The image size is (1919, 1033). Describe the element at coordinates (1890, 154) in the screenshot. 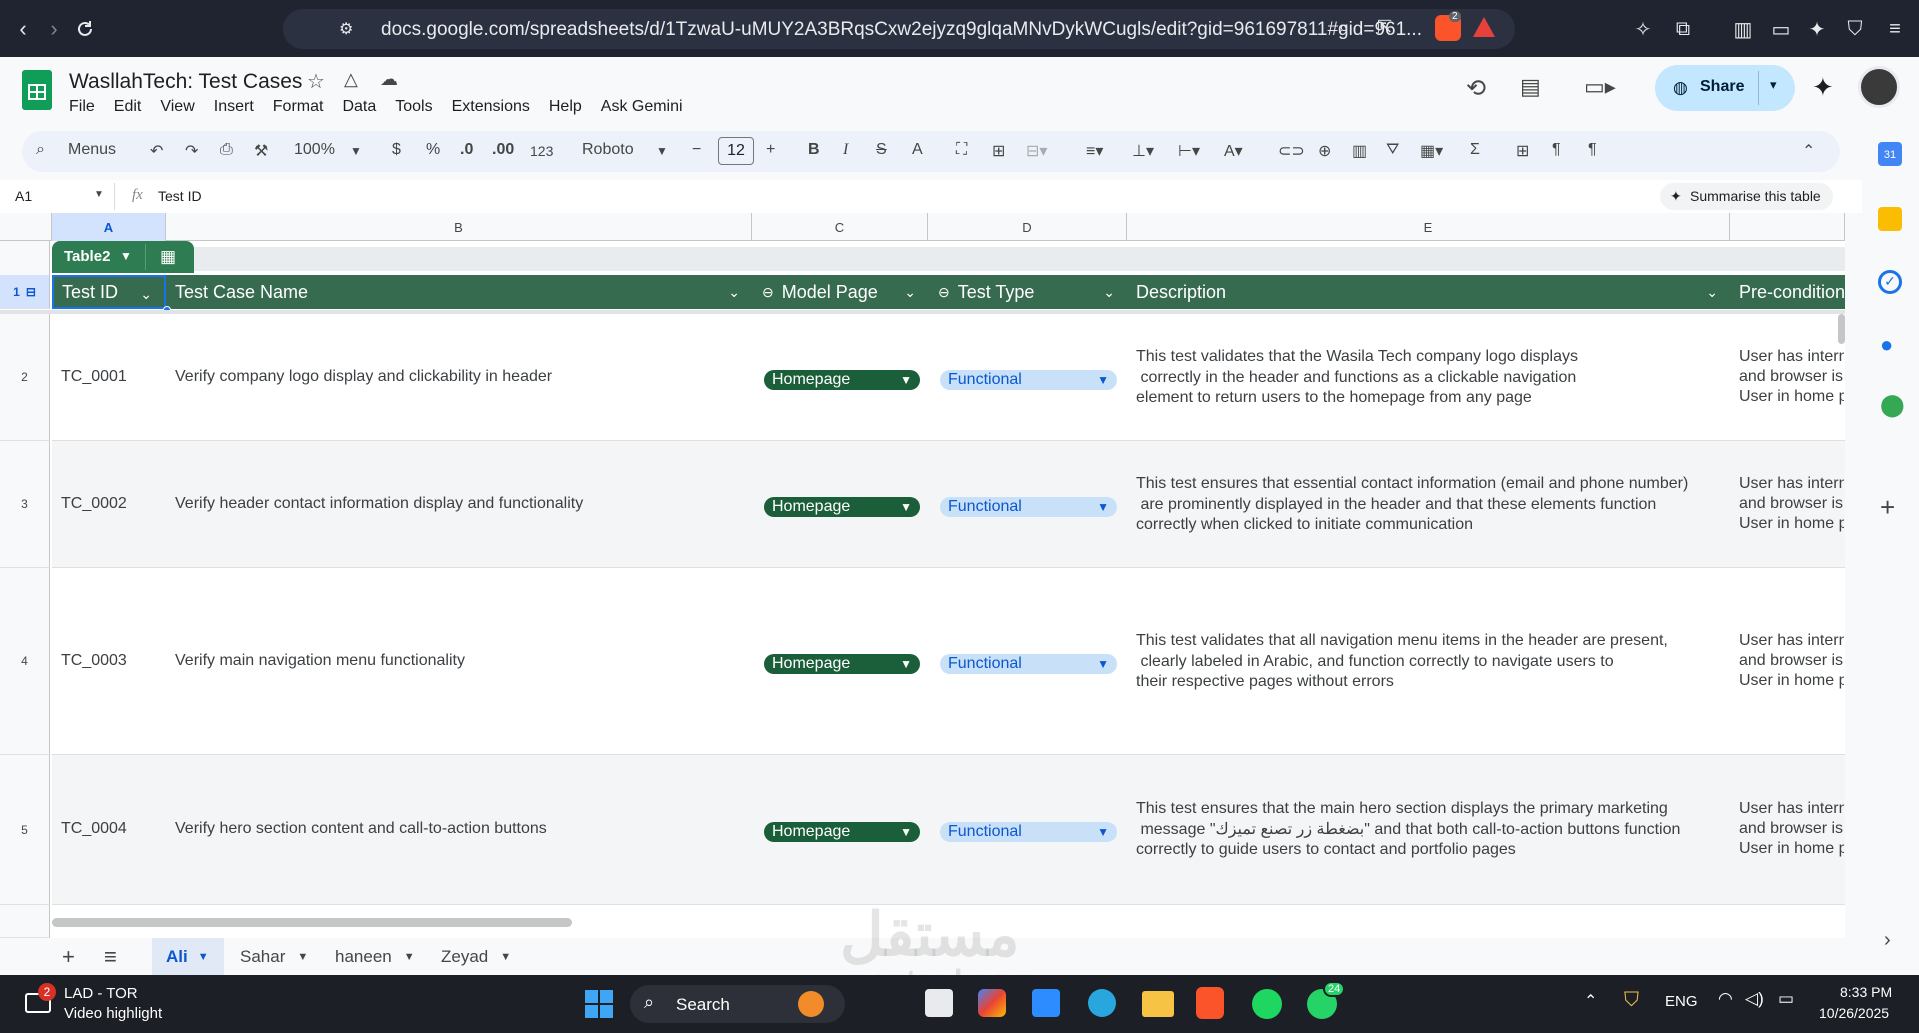

I see `calendar-icon: 31` at that location.